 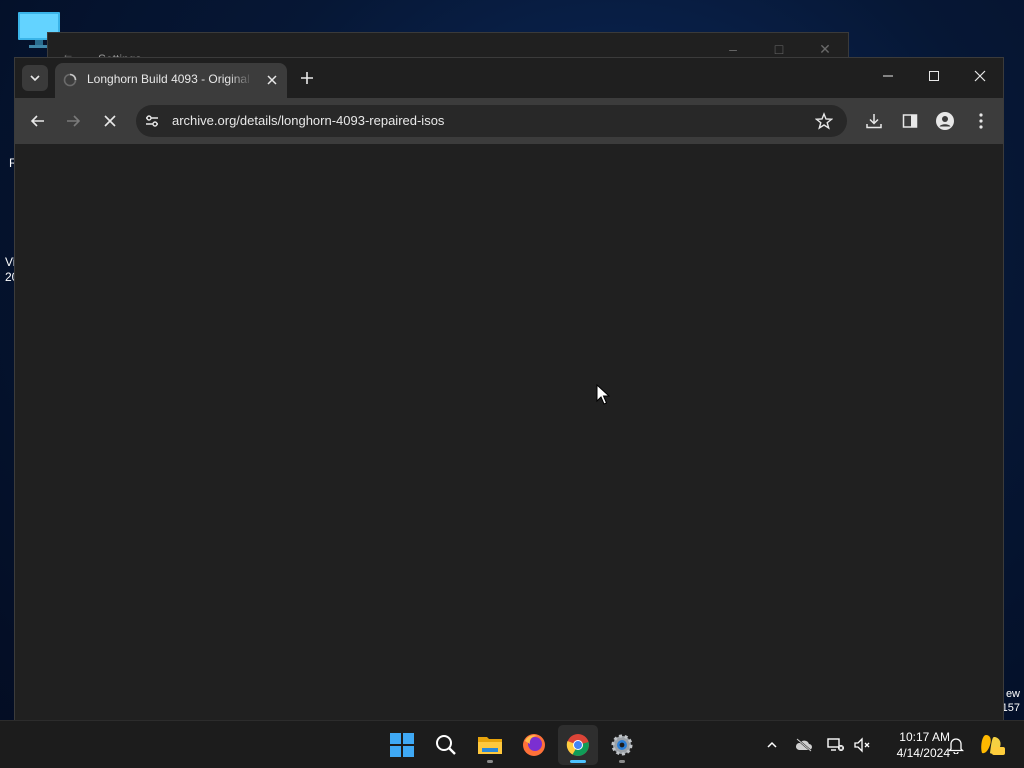 I want to click on search-icon, so click(x=446, y=745).